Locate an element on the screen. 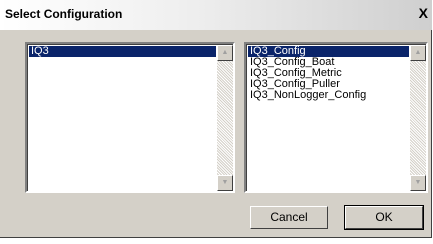 The image size is (433, 244). dialog-title: Select Configuration is located at coordinates (64, 14).